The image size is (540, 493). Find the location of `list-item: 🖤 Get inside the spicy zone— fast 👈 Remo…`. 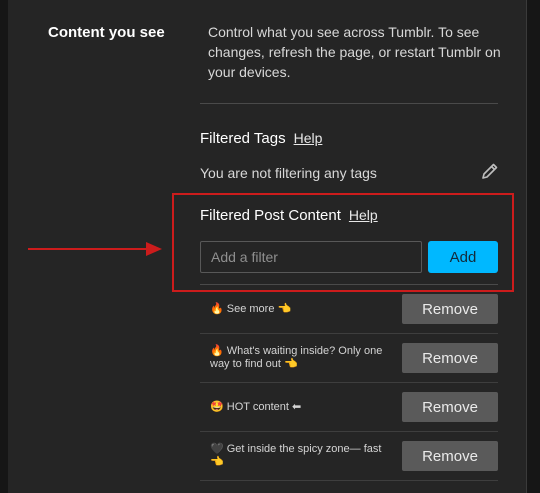

list-item: 🖤 Get inside the spicy zone— fast 👈 Remo… is located at coordinates (349, 456).